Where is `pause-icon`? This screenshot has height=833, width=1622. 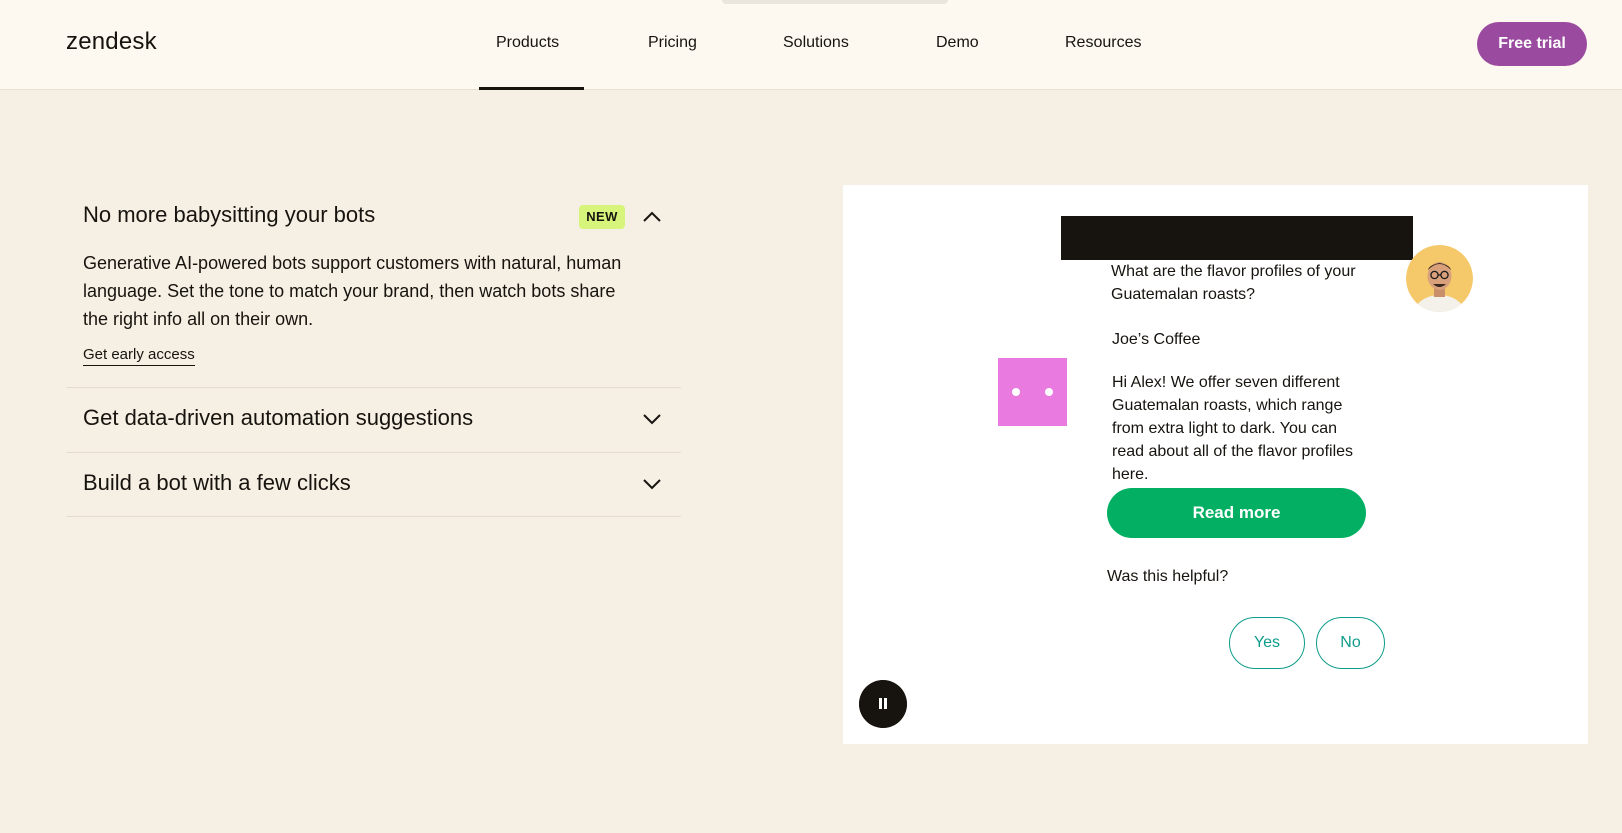 pause-icon is located at coordinates (883, 704).